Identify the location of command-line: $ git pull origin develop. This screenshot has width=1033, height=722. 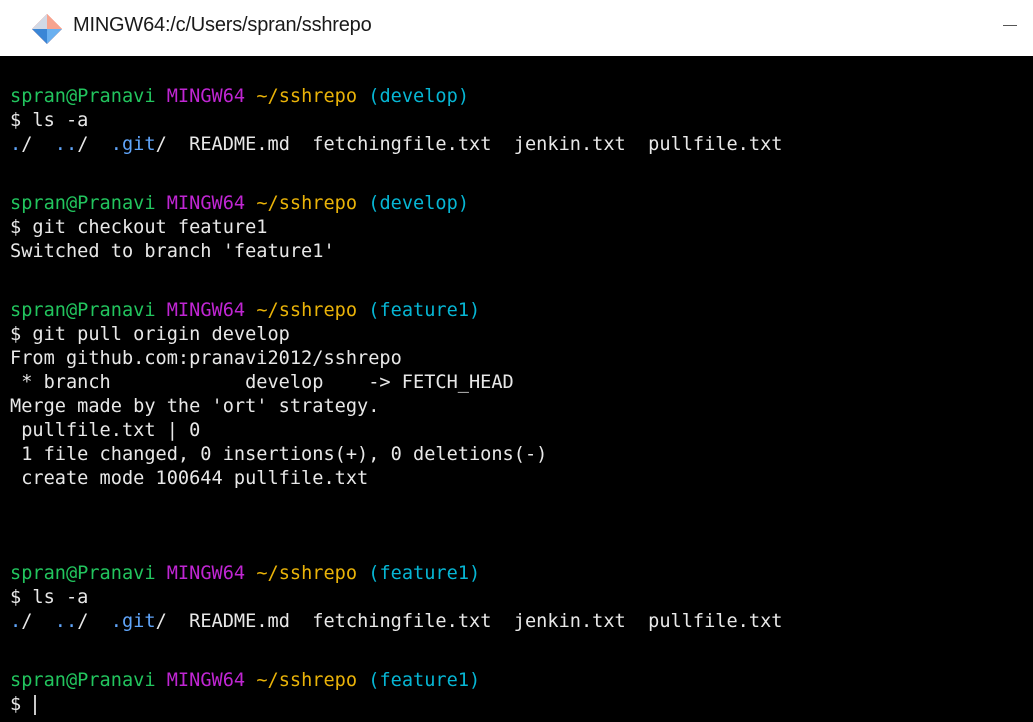
(150, 334).